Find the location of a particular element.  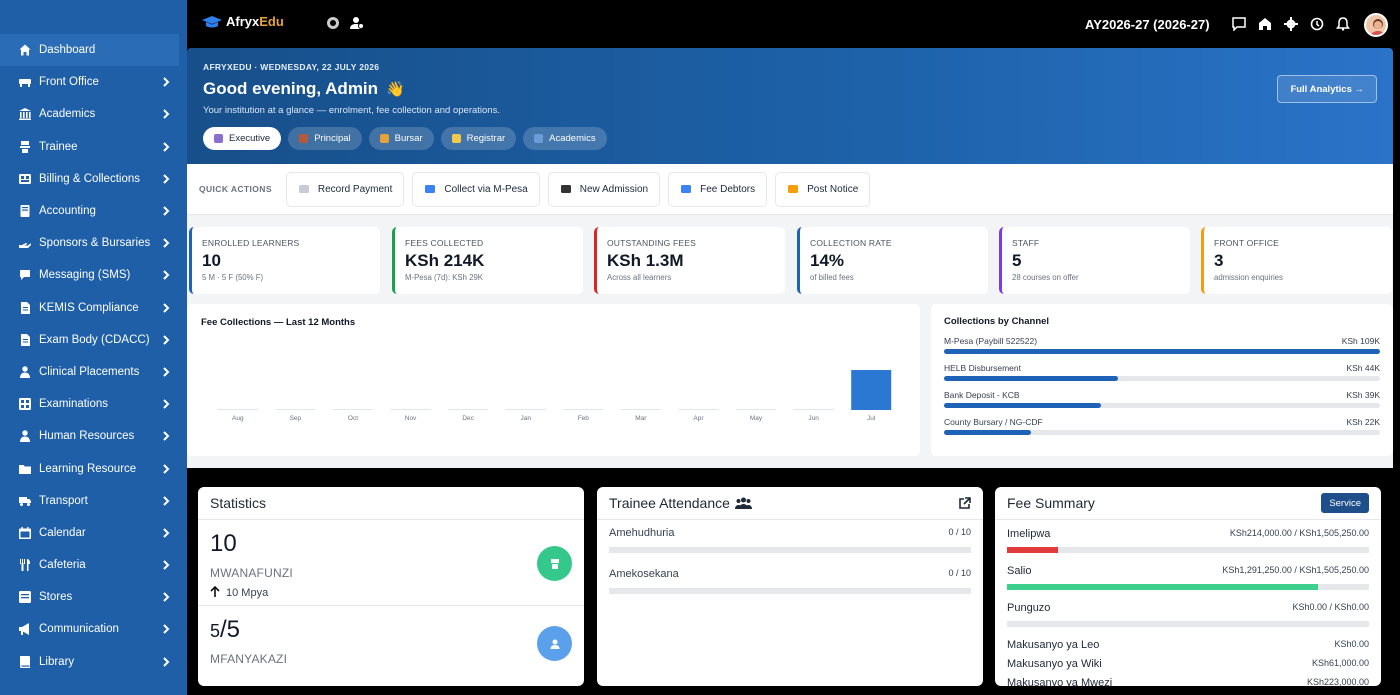

brand-logo: AfryxEdu is located at coordinates (242, 21).